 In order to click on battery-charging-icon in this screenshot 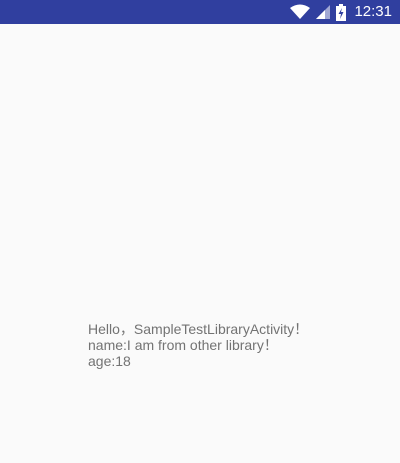, I will do `click(341, 12)`.